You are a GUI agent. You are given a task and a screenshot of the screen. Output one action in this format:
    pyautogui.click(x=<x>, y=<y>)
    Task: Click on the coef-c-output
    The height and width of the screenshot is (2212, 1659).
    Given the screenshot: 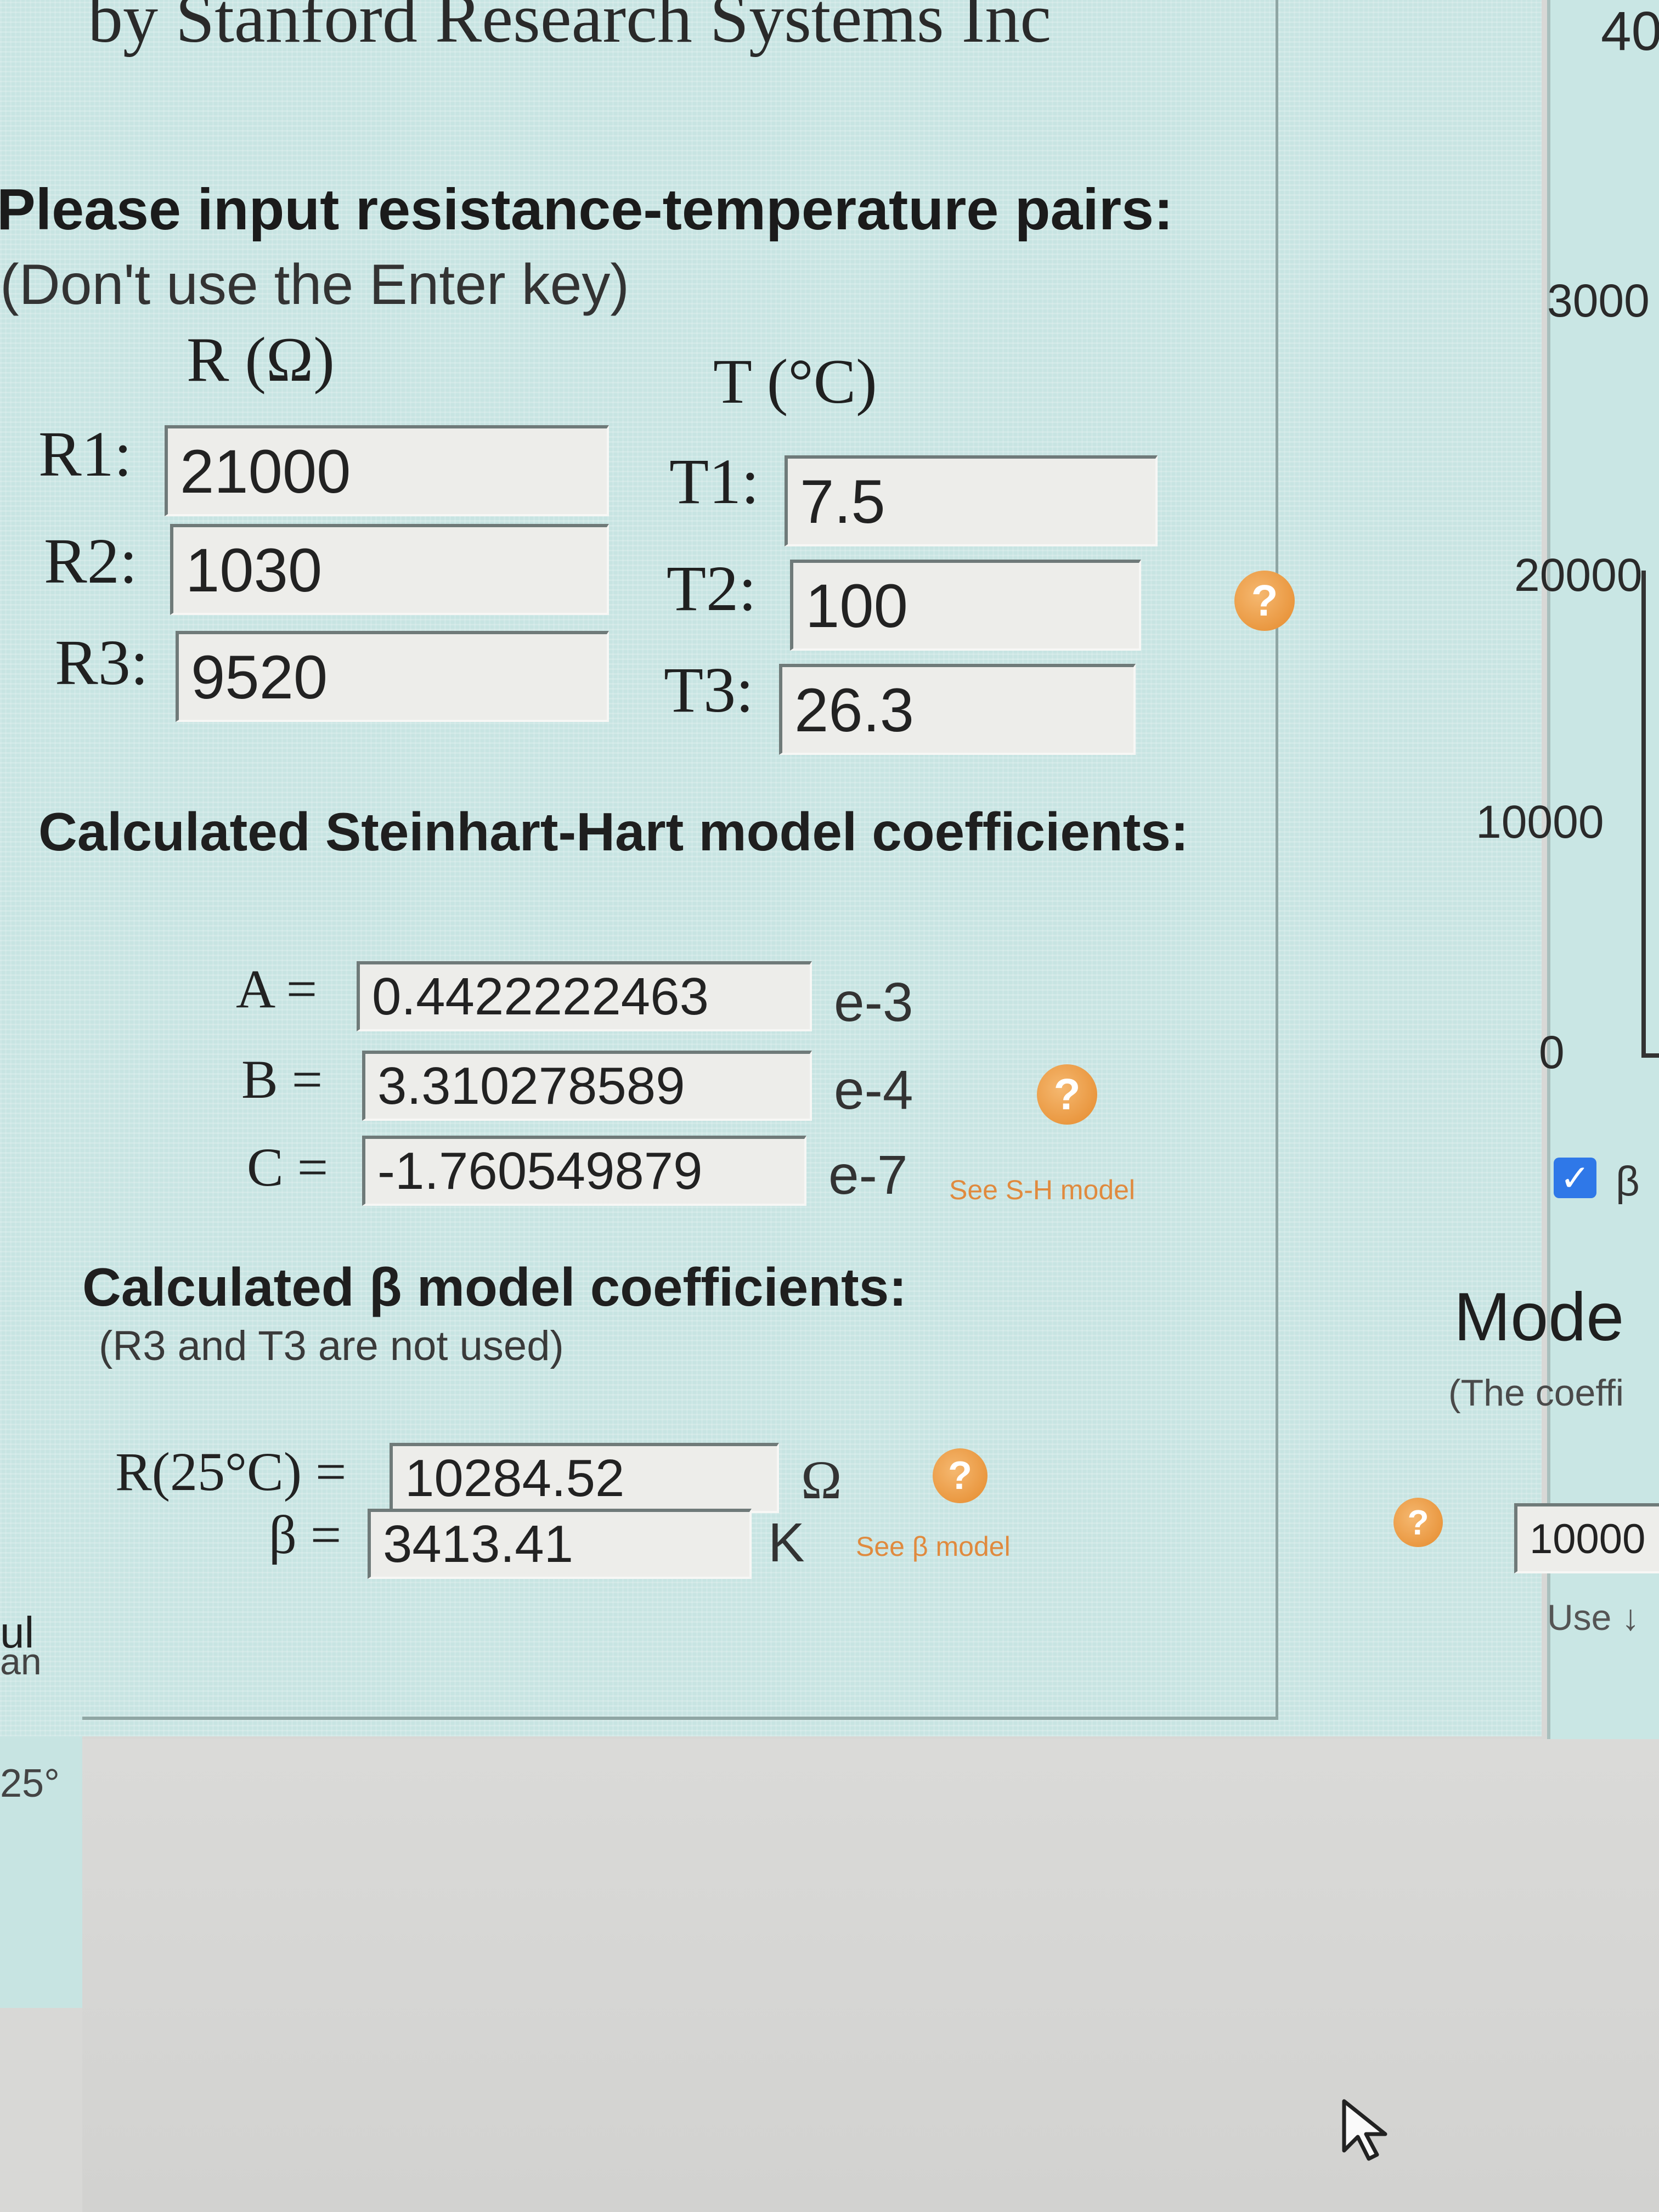 What is the action you would take?
    pyautogui.click(x=584, y=1171)
    